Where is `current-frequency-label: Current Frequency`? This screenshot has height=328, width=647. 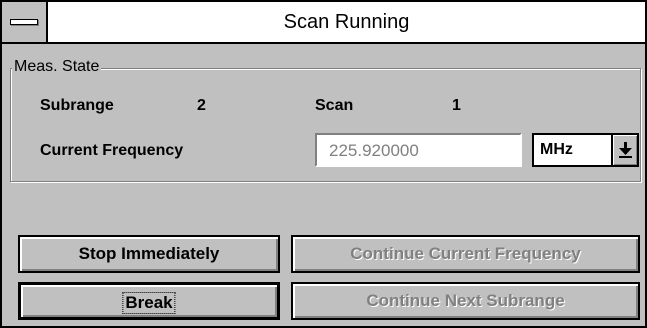
current-frequency-label: Current Frequency is located at coordinates (112, 150).